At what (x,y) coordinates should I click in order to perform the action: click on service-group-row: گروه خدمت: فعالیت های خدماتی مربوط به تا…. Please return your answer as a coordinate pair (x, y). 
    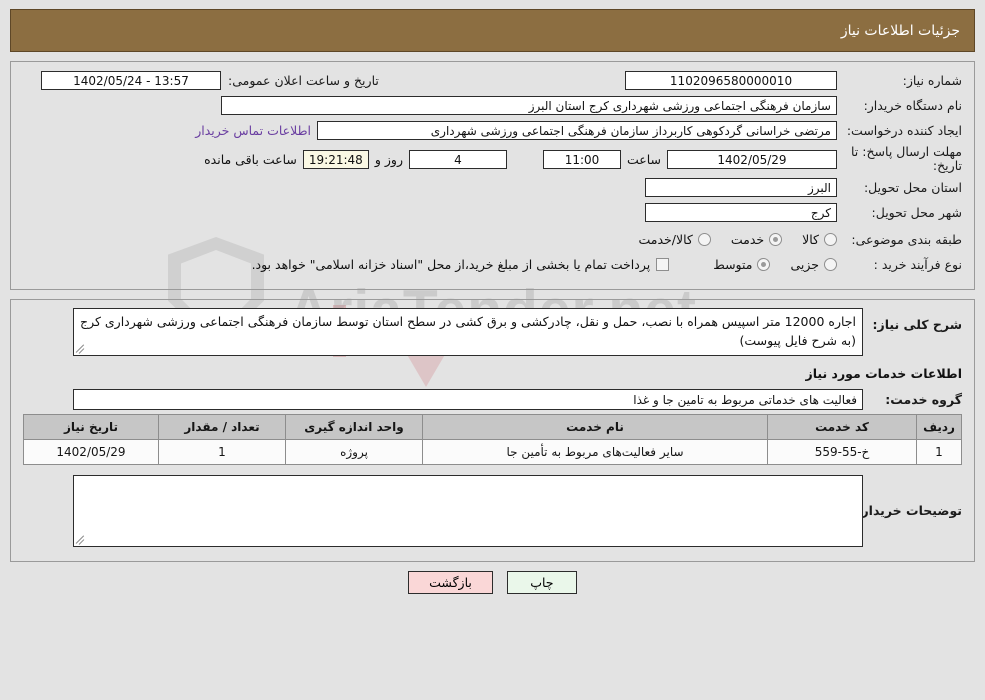
    Looking at the image, I should click on (492, 399).